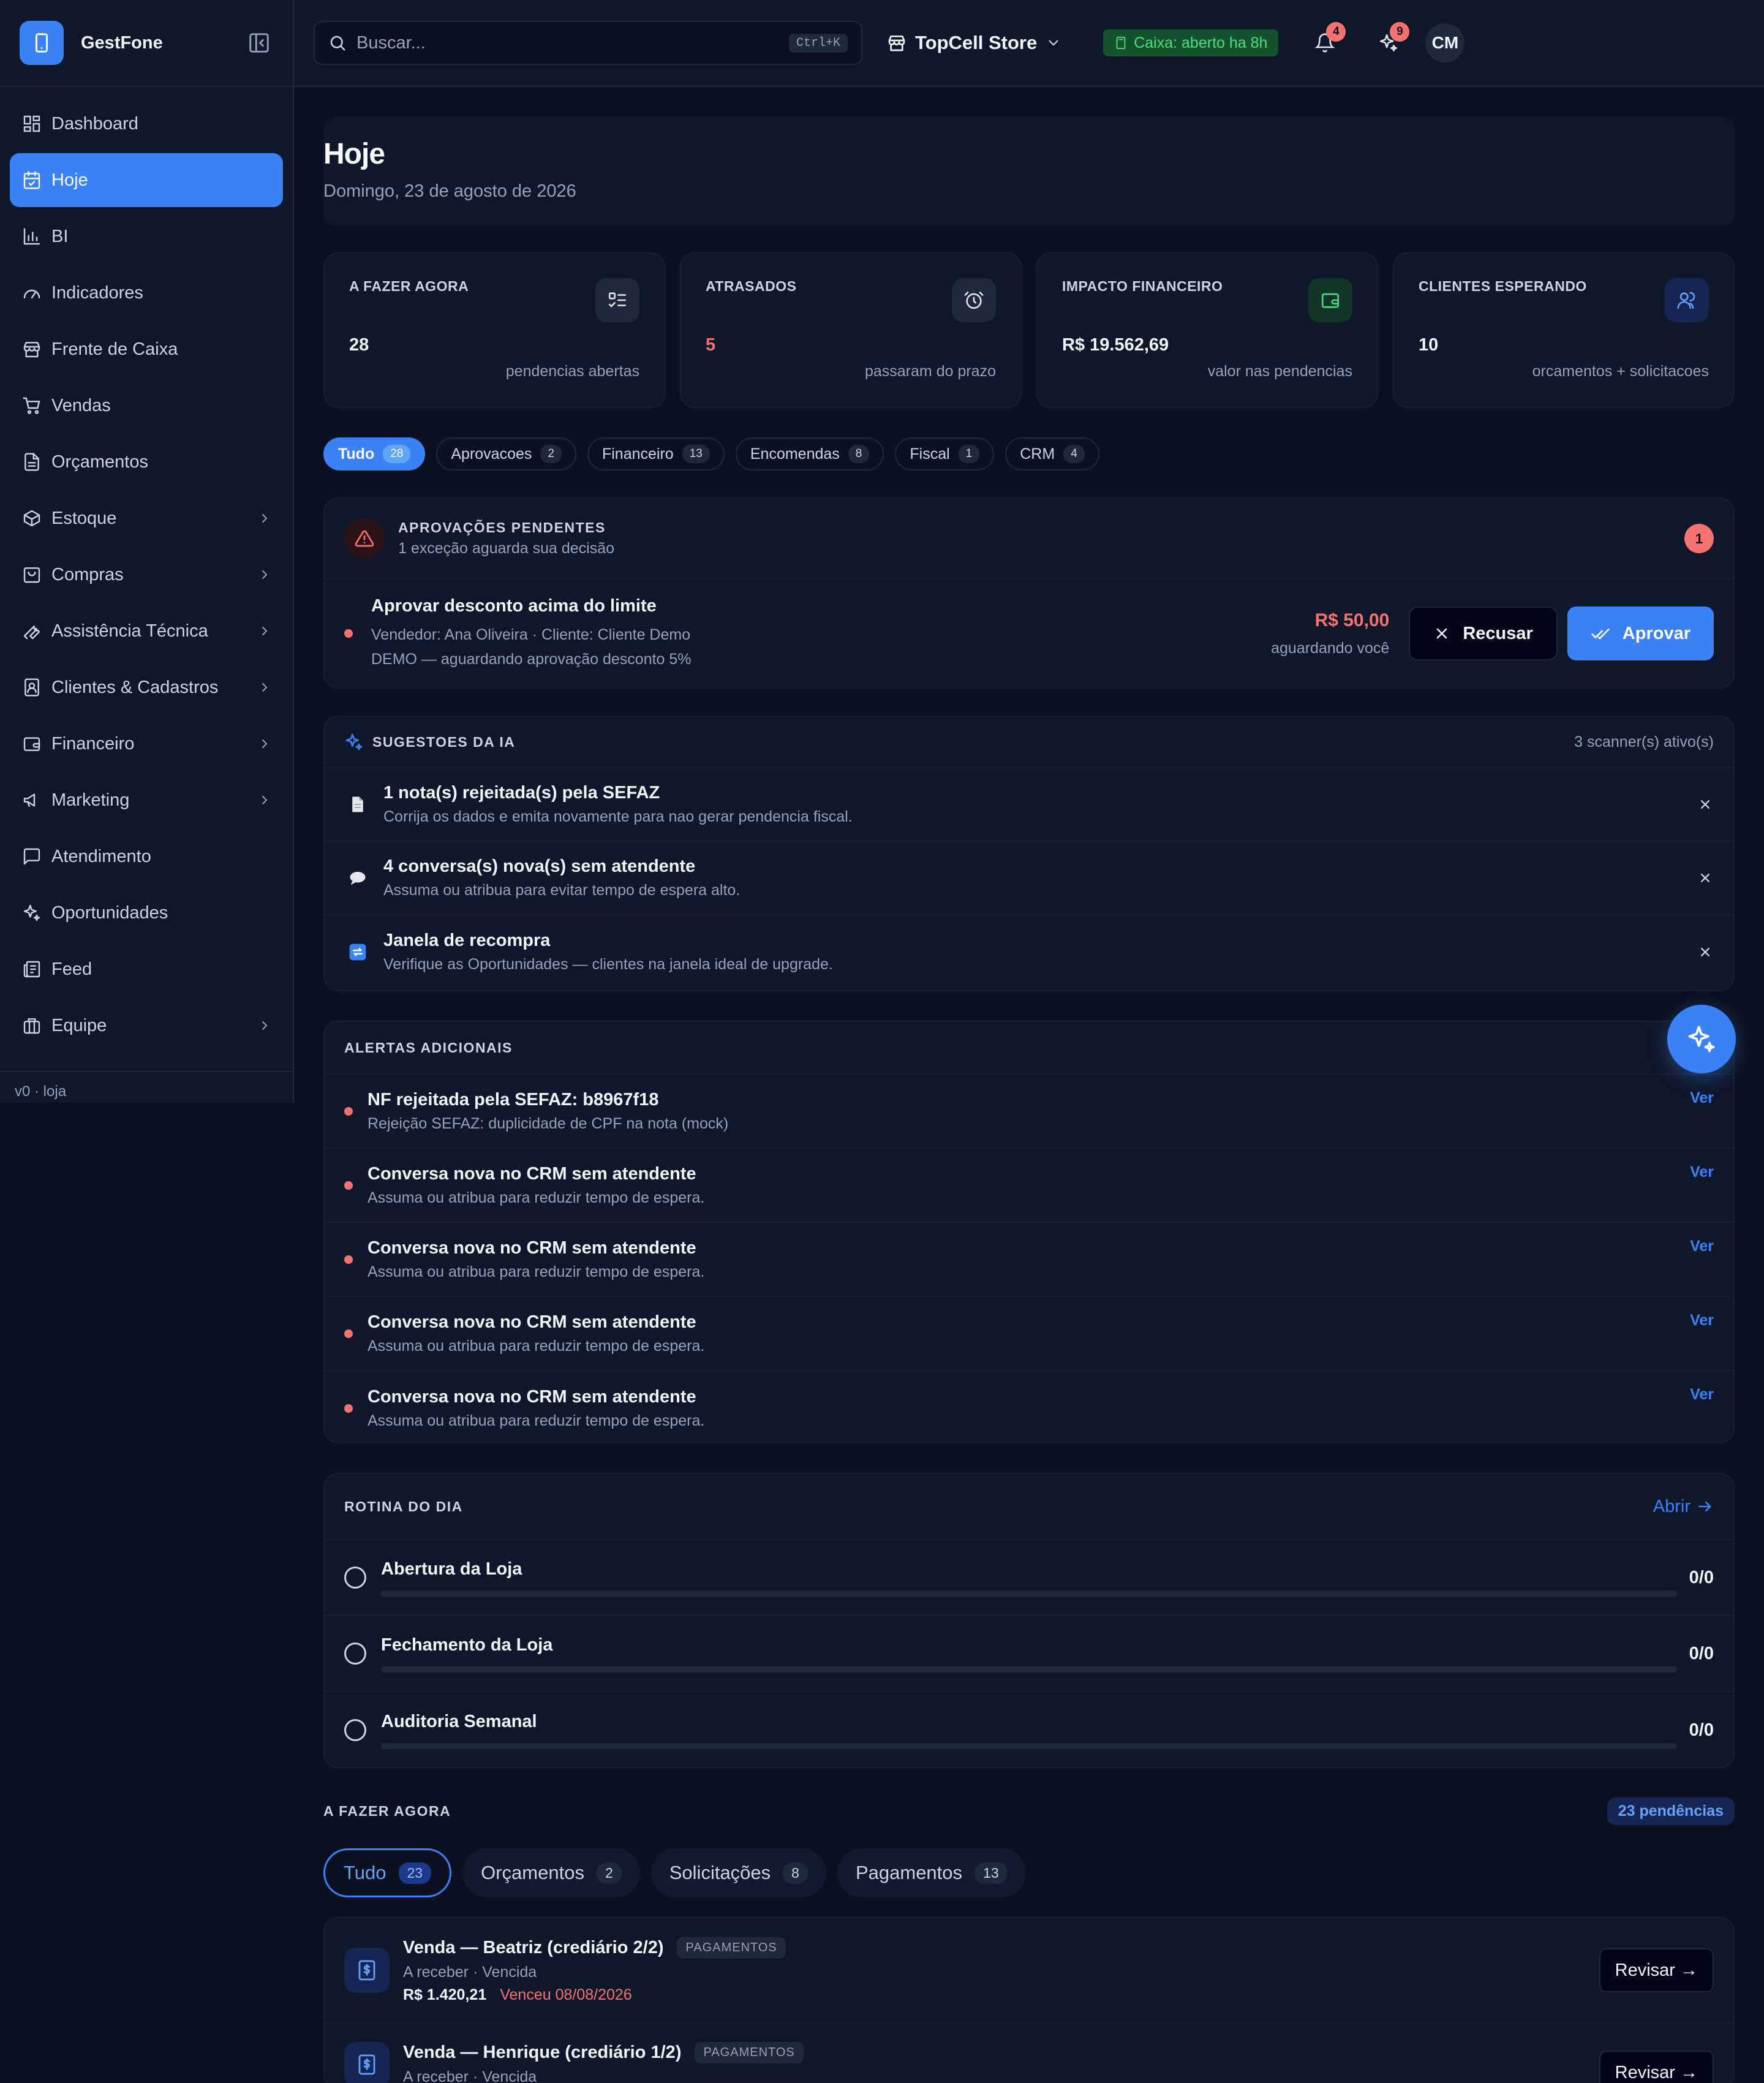 Image resolution: width=1764 pixels, height=2083 pixels. I want to click on sidebar-item-financeiro: Financeiro, so click(147, 744).